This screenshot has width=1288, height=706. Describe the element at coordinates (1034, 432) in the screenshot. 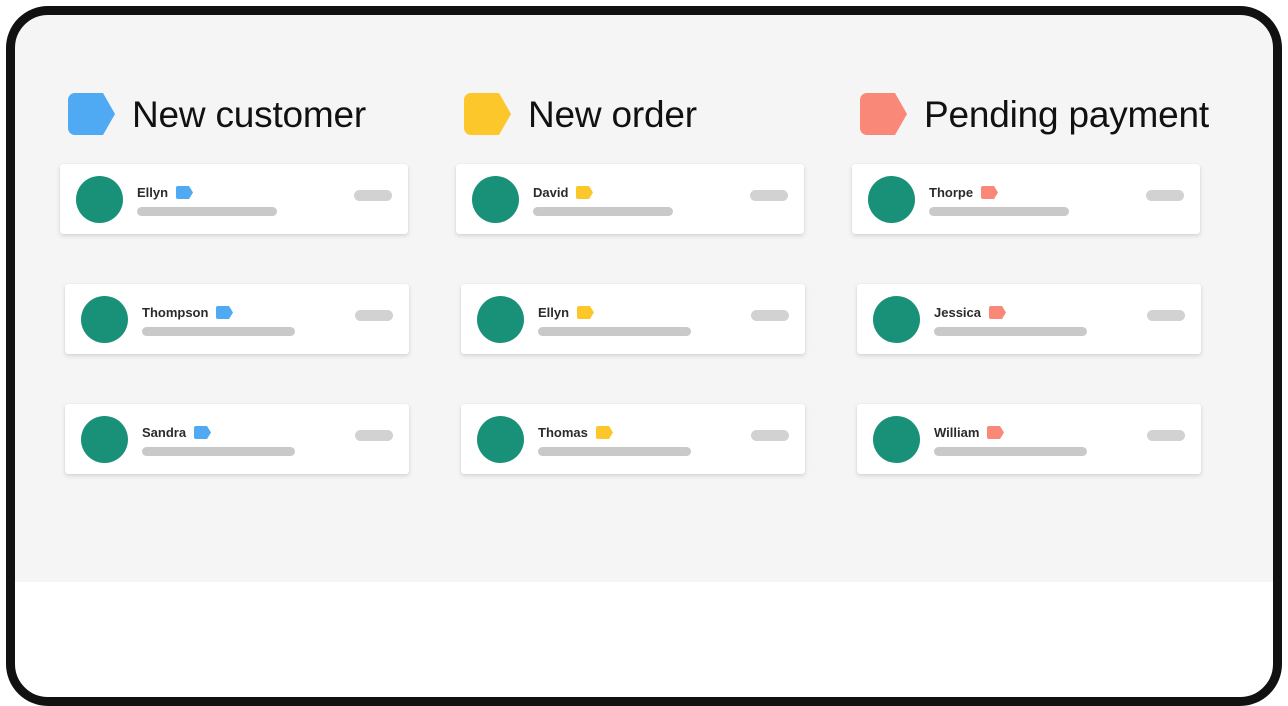

I see `card-name-row: William` at that location.